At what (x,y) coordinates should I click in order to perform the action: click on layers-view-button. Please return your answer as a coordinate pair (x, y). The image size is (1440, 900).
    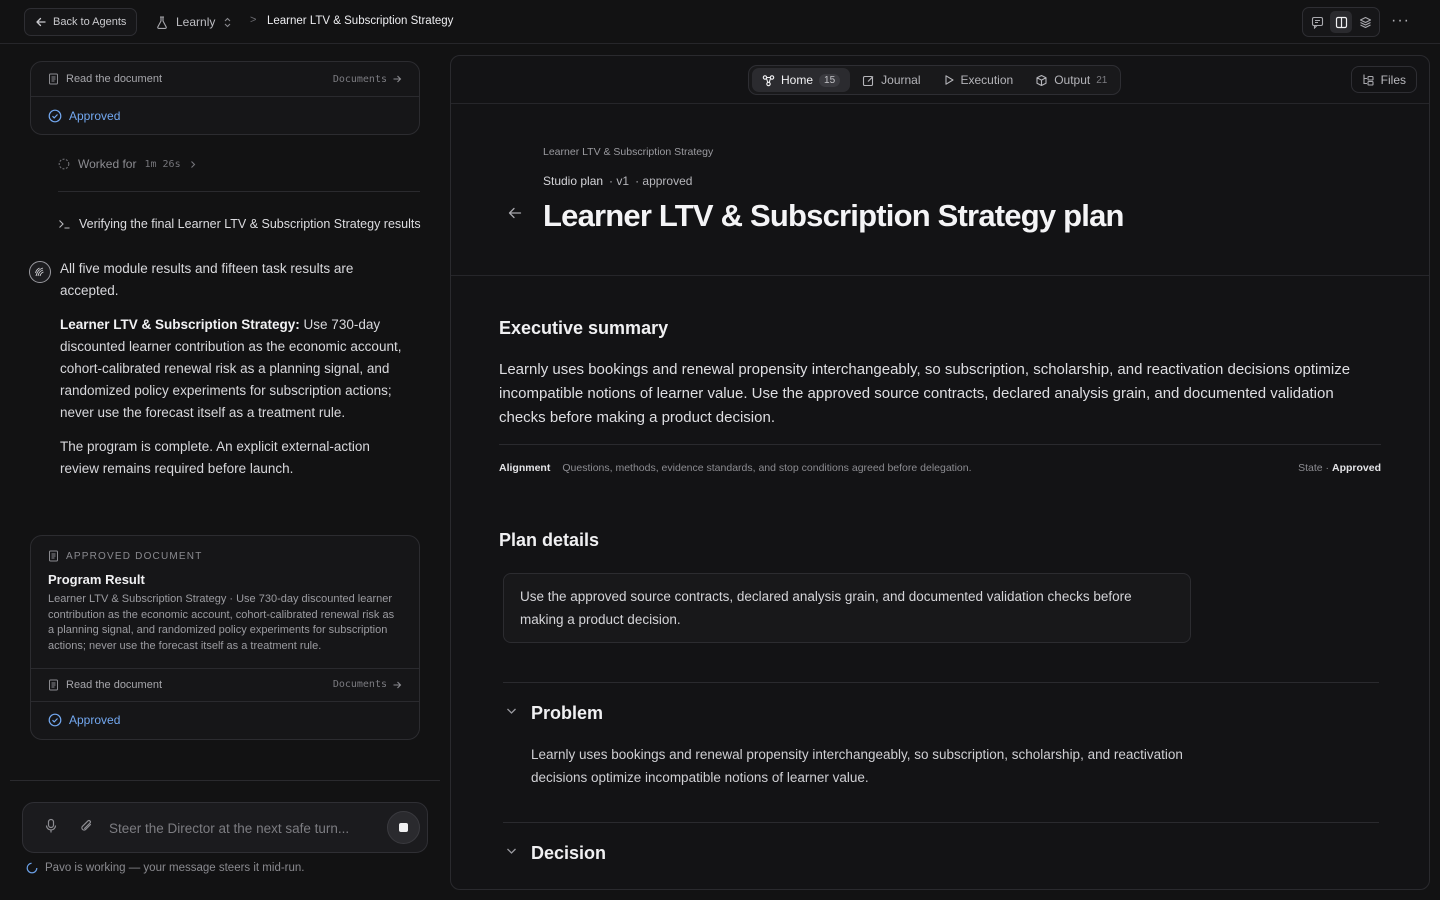
    Looking at the image, I should click on (1365, 22).